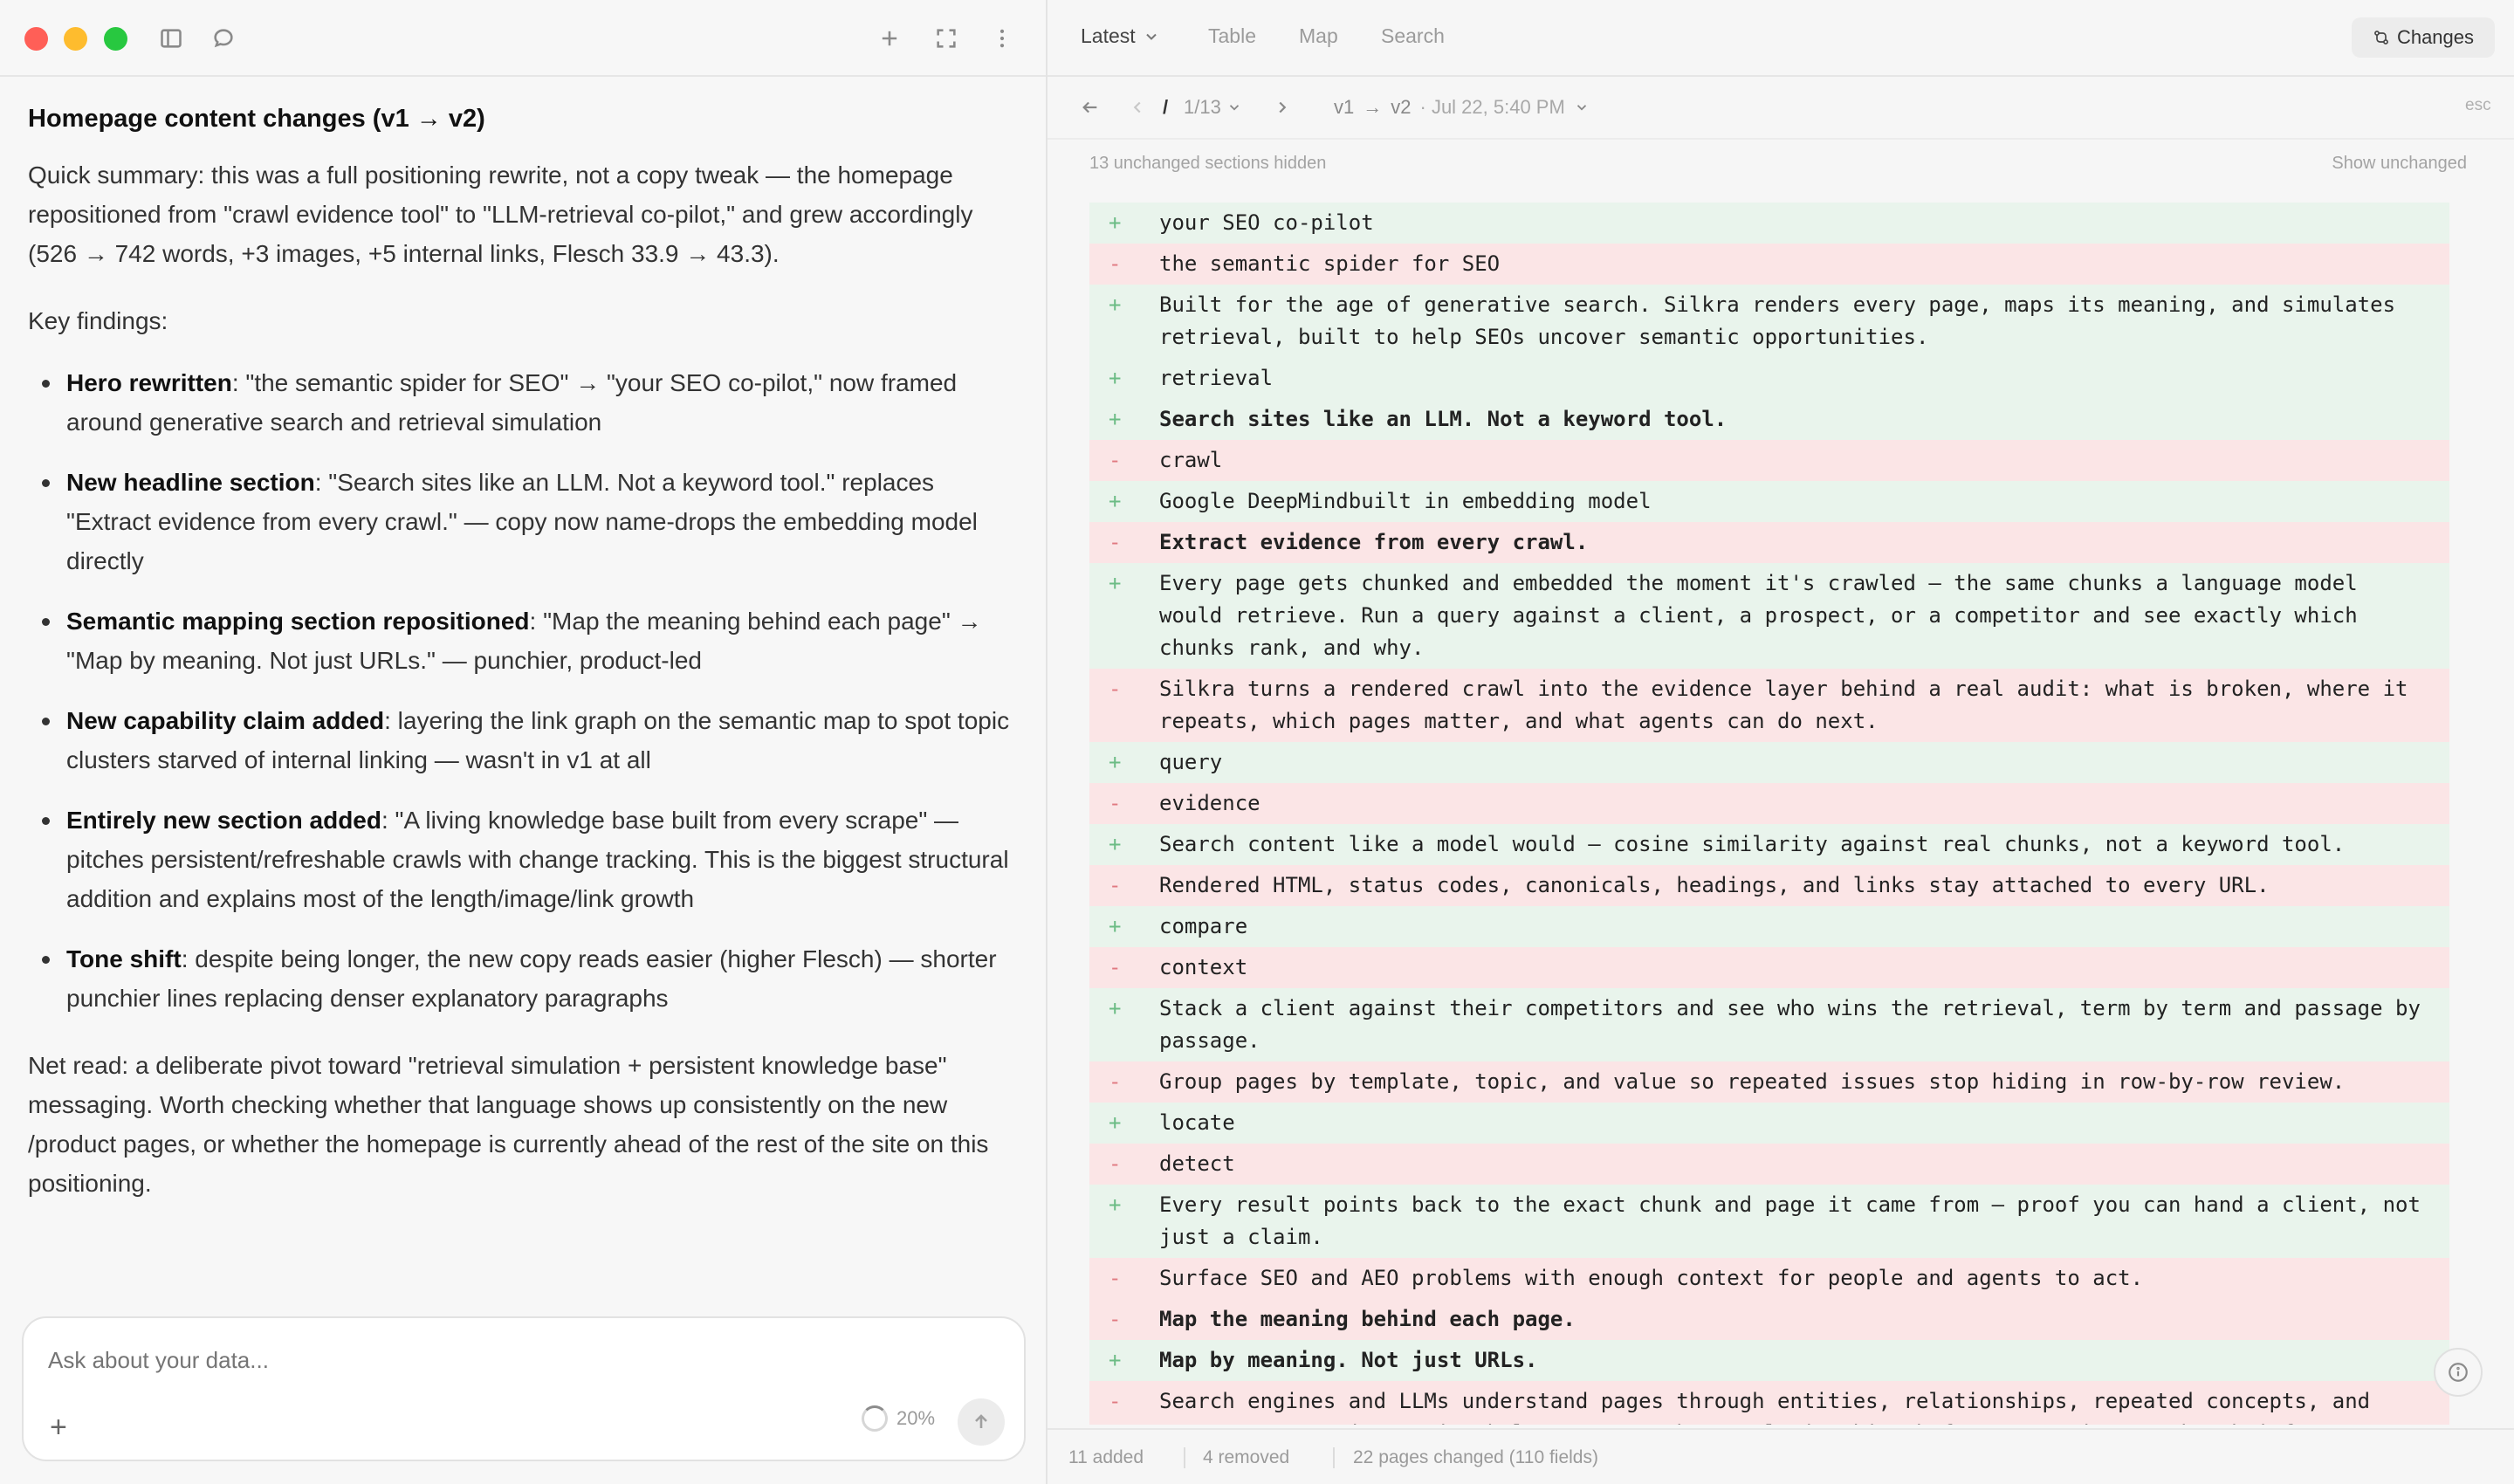 Image resolution: width=2514 pixels, height=1484 pixels. What do you see at coordinates (1462, 107) in the screenshot?
I see `version-range-dropdown: v1 → v2 · Jul 22, 5:40 PM` at bounding box center [1462, 107].